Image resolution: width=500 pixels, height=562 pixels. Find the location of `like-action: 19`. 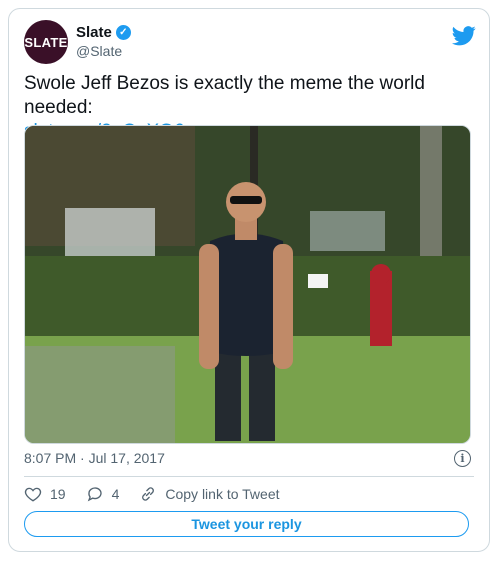

like-action: 19 is located at coordinates (45, 494).